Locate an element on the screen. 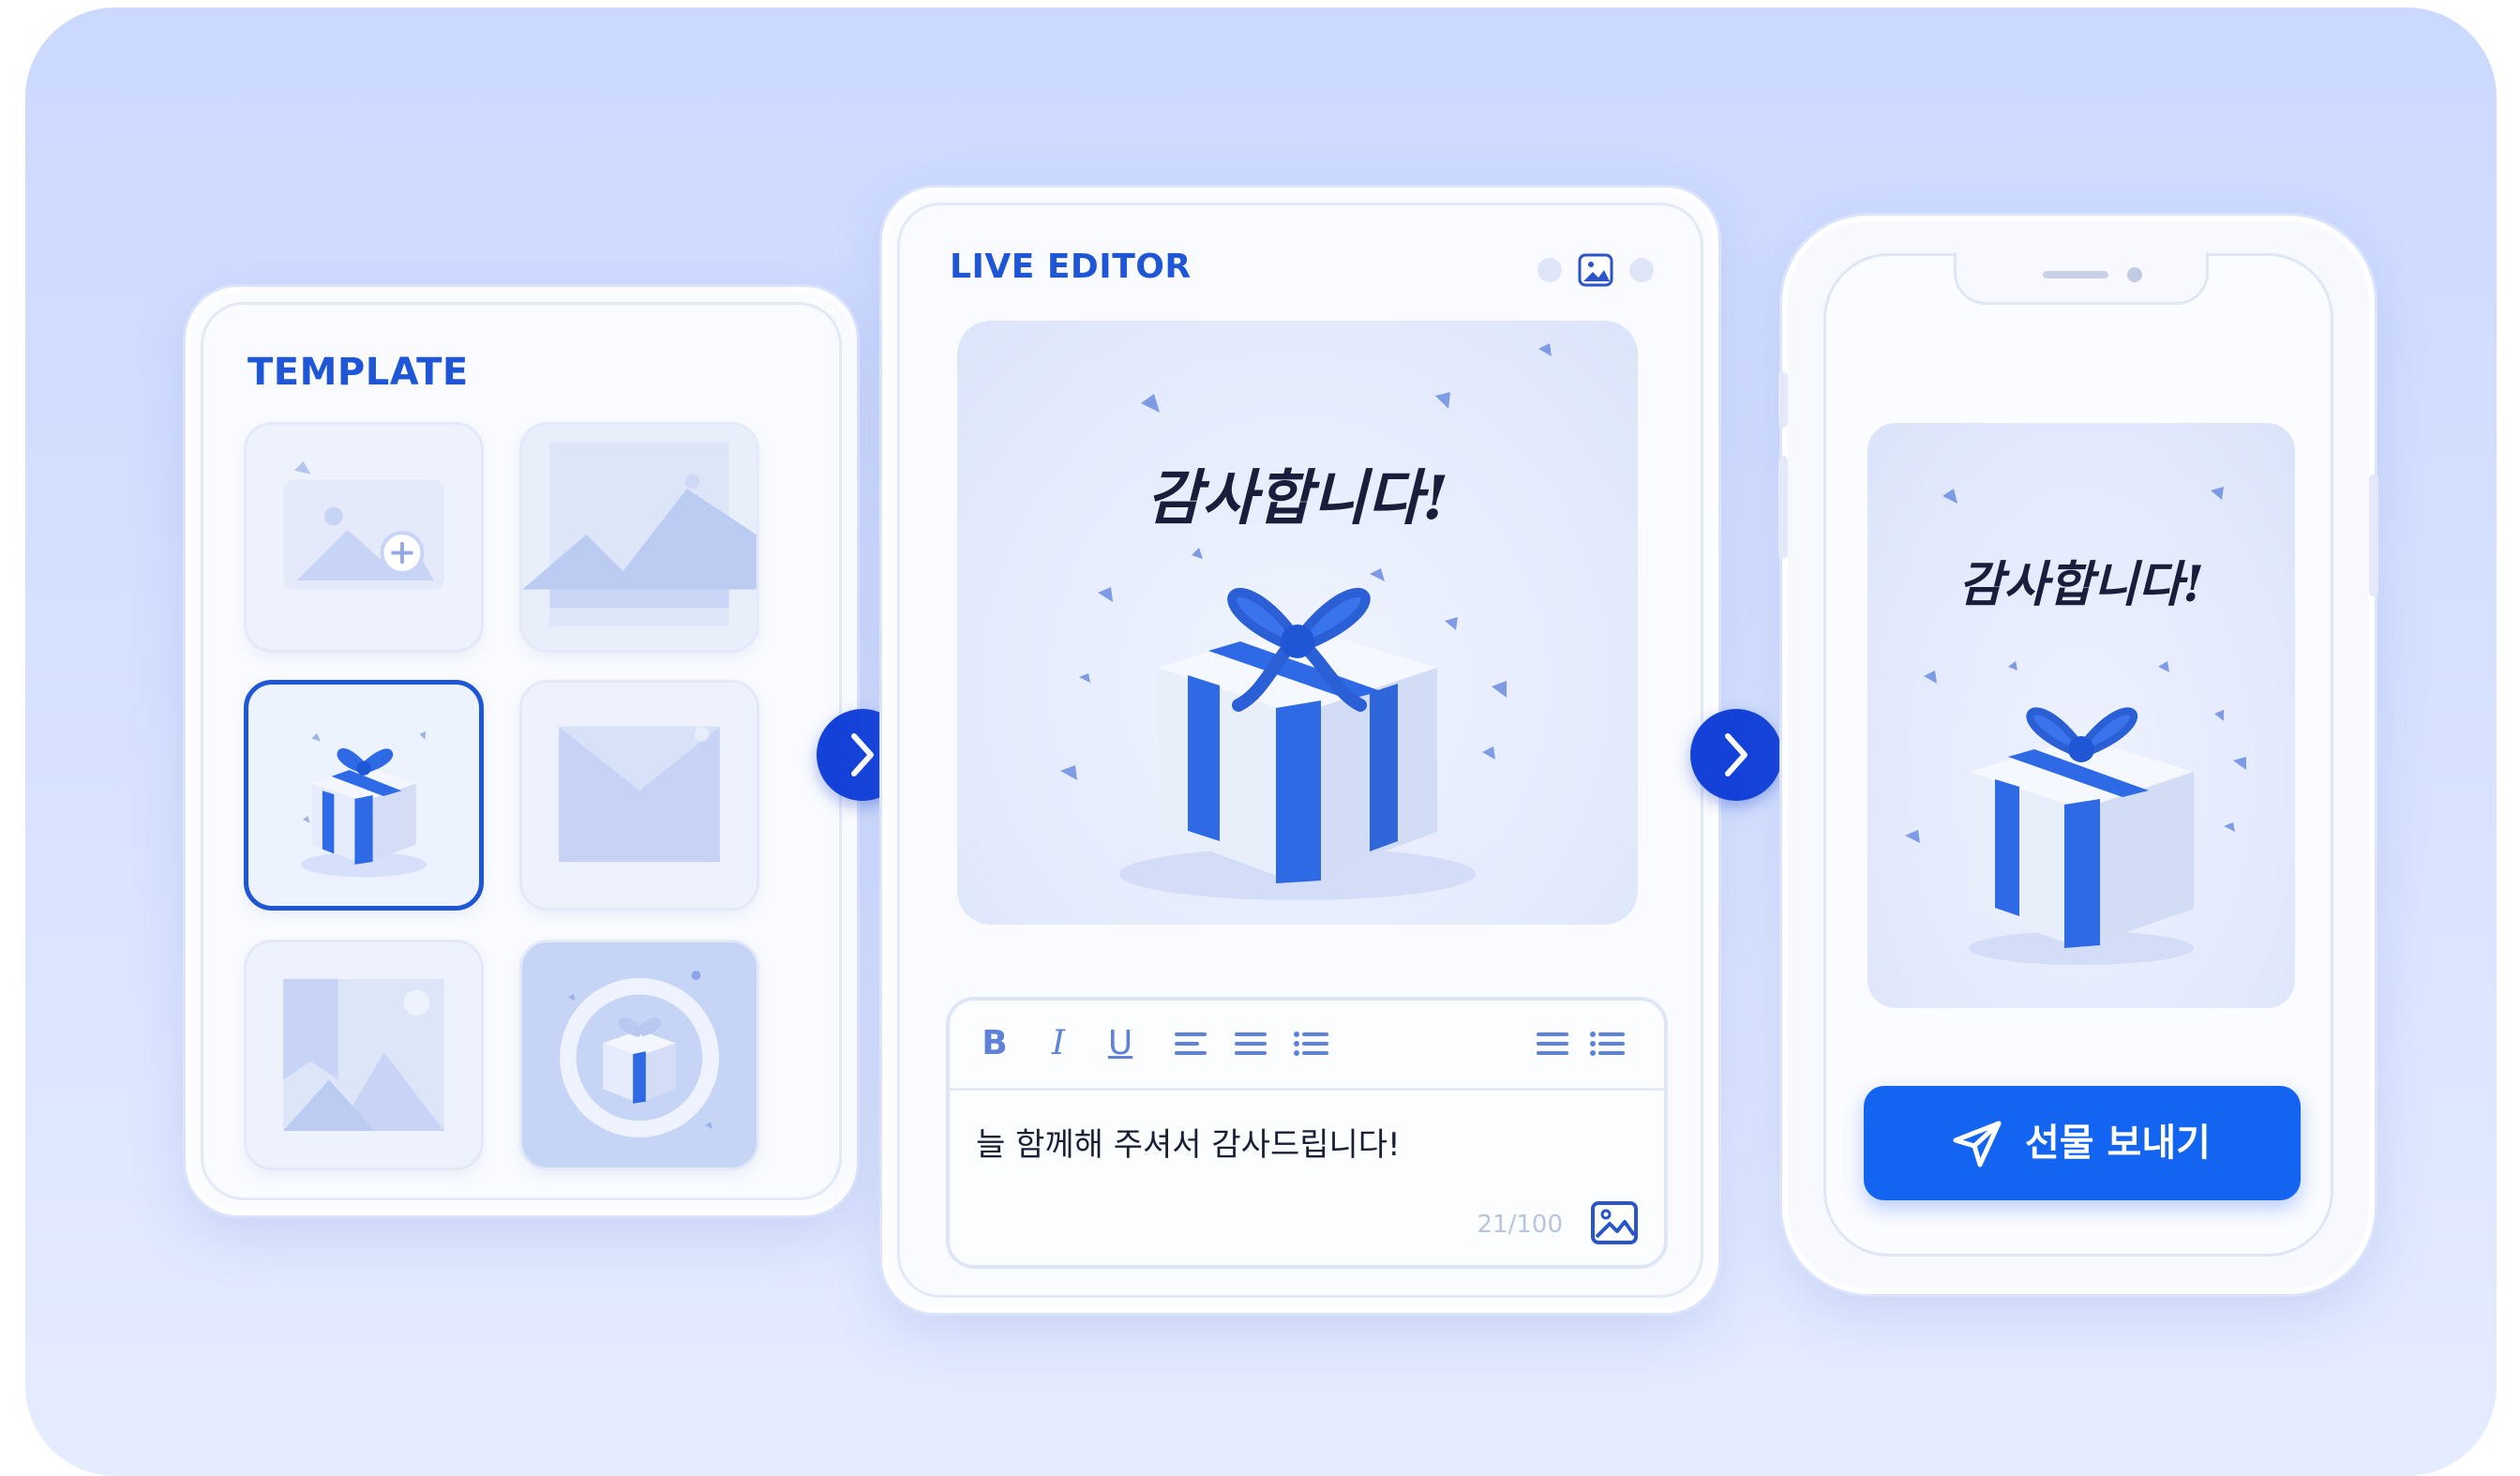 The image size is (2520, 1476). underline-button: U is located at coordinates (1120, 1043).